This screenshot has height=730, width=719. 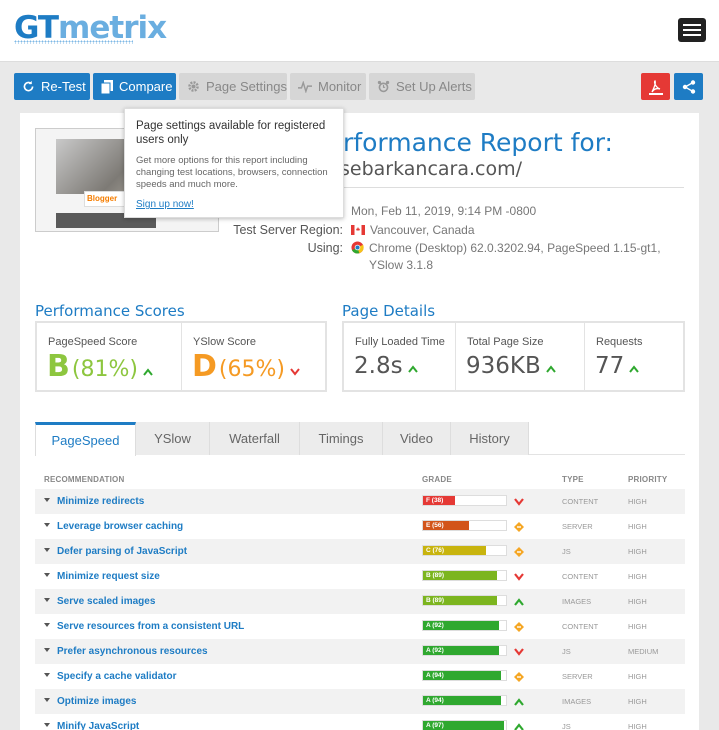 What do you see at coordinates (464, 575) in the screenshot?
I see `grade-bar: B (89)` at bounding box center [464, 575].